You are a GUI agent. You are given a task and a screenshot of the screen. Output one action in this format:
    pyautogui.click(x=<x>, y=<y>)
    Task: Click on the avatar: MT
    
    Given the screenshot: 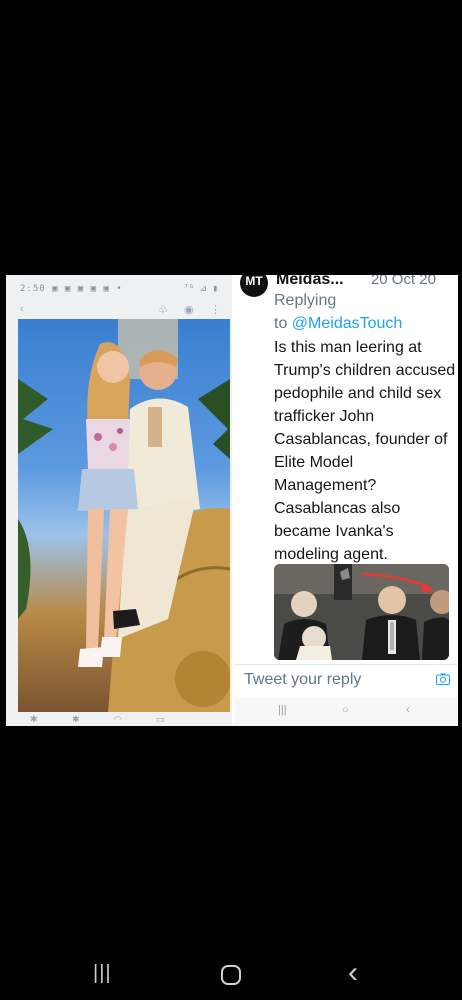 What is the action you would take?
    pyautogui.click(x=254, y=286)
    